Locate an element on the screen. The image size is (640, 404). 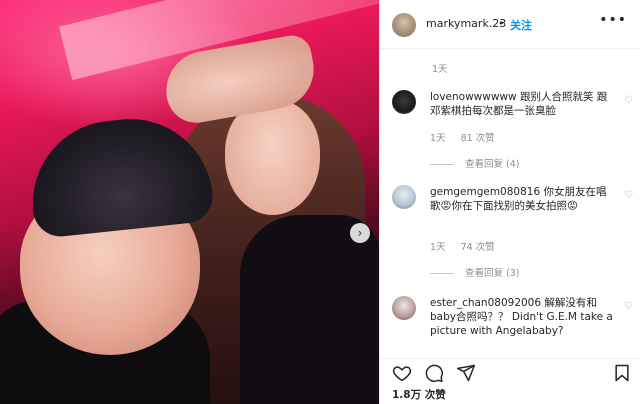
comment-likes: 74 次赞 is located at coordinates (478, 247).